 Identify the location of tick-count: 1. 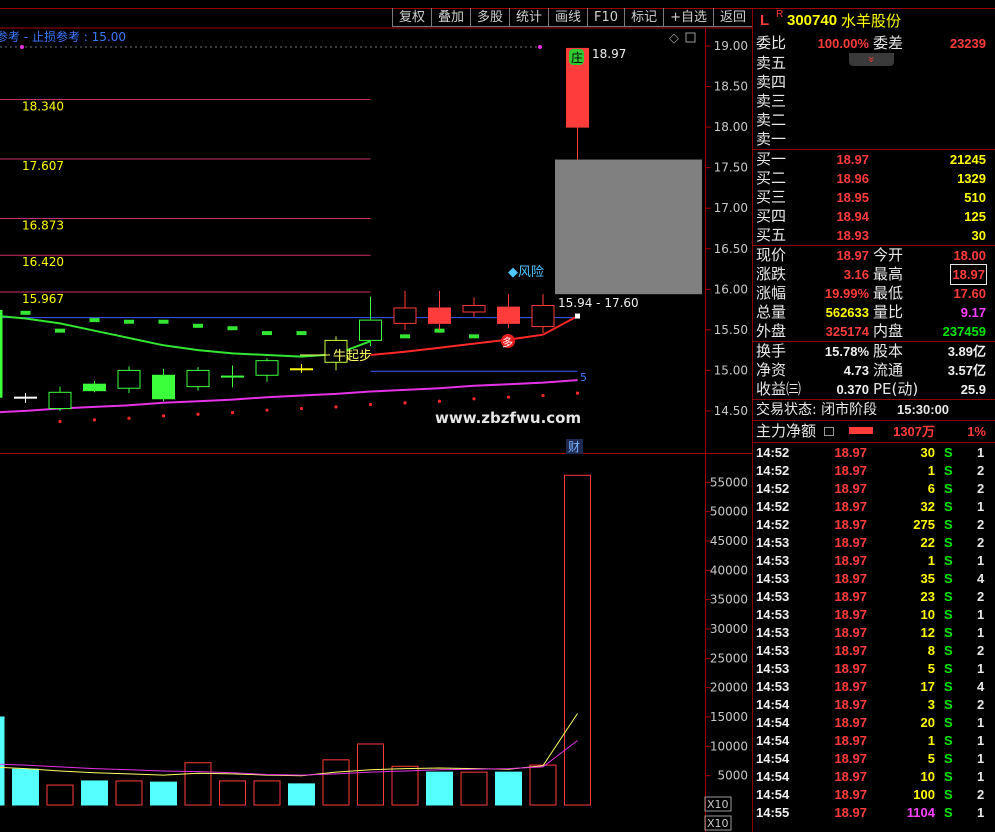
(981, 758).